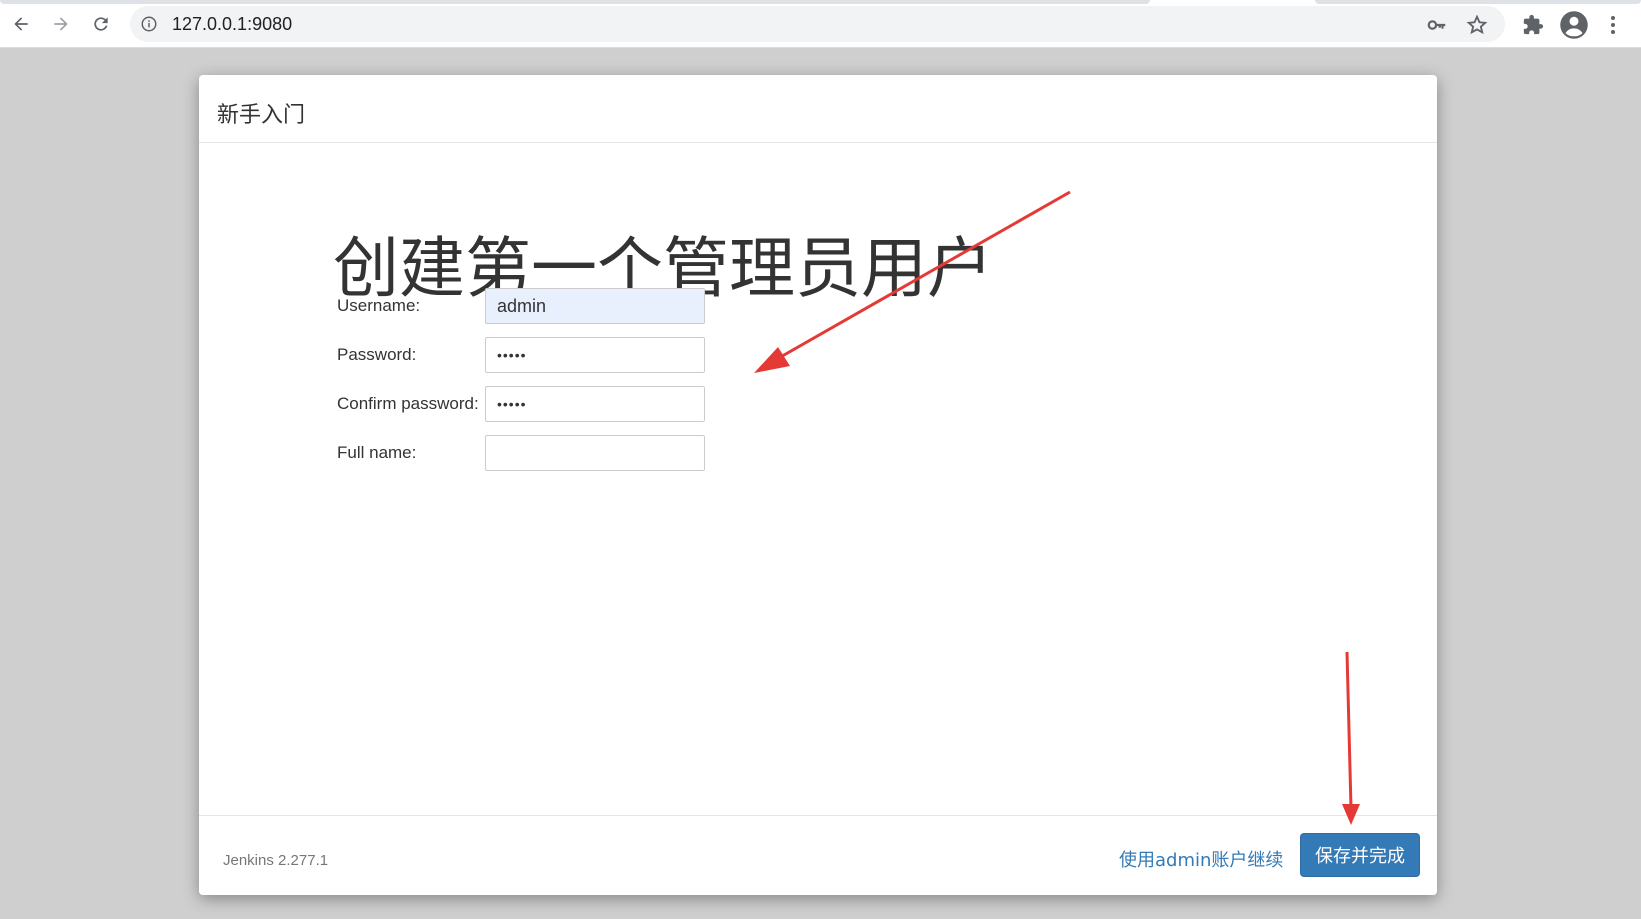 Image resolution: width=1641 pixels, height=919 pixels. I want to click on profile-avatar-icon, so click(1574, 25).